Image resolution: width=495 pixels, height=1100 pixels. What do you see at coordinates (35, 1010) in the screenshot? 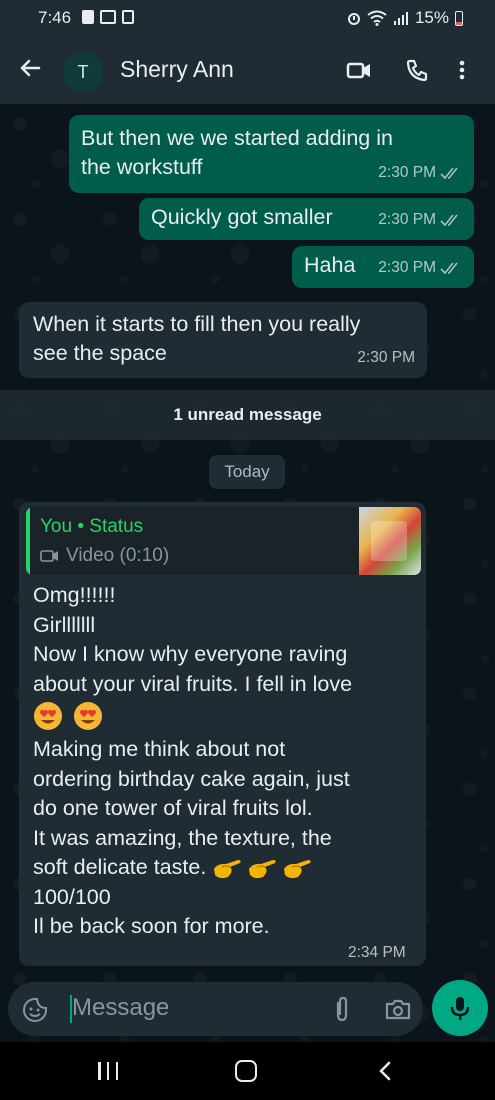
I see `emoji-sticker-icon` at bounding box center [35, 1010].